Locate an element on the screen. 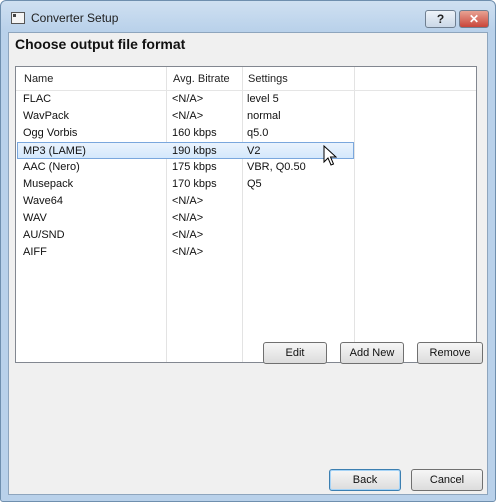  list-item: AIFF <N/A> is located at coordinates (246, 252).